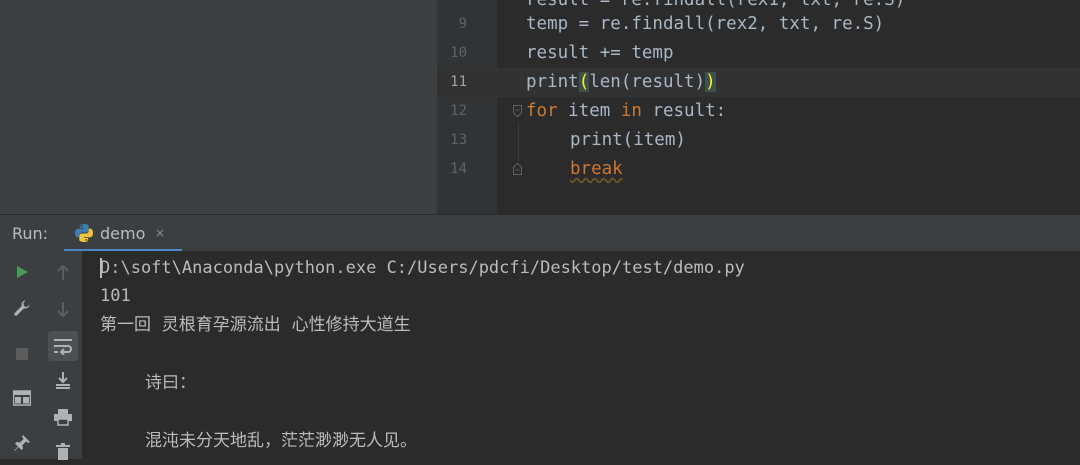  What do you see at coordinates (517, 169) in the screenshot?
I see `fold-end-icon` at bounding box center [517, 169].